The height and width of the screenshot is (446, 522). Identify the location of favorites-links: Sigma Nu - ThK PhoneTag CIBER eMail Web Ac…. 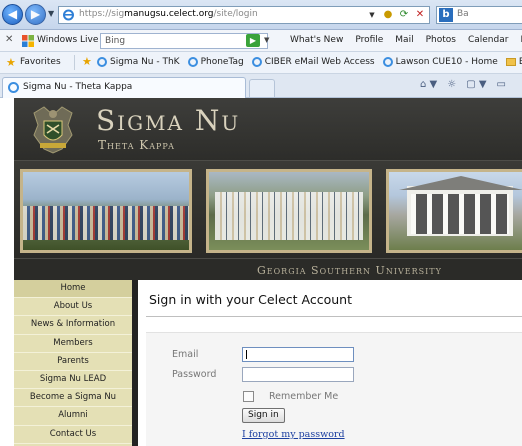
(309, 62).